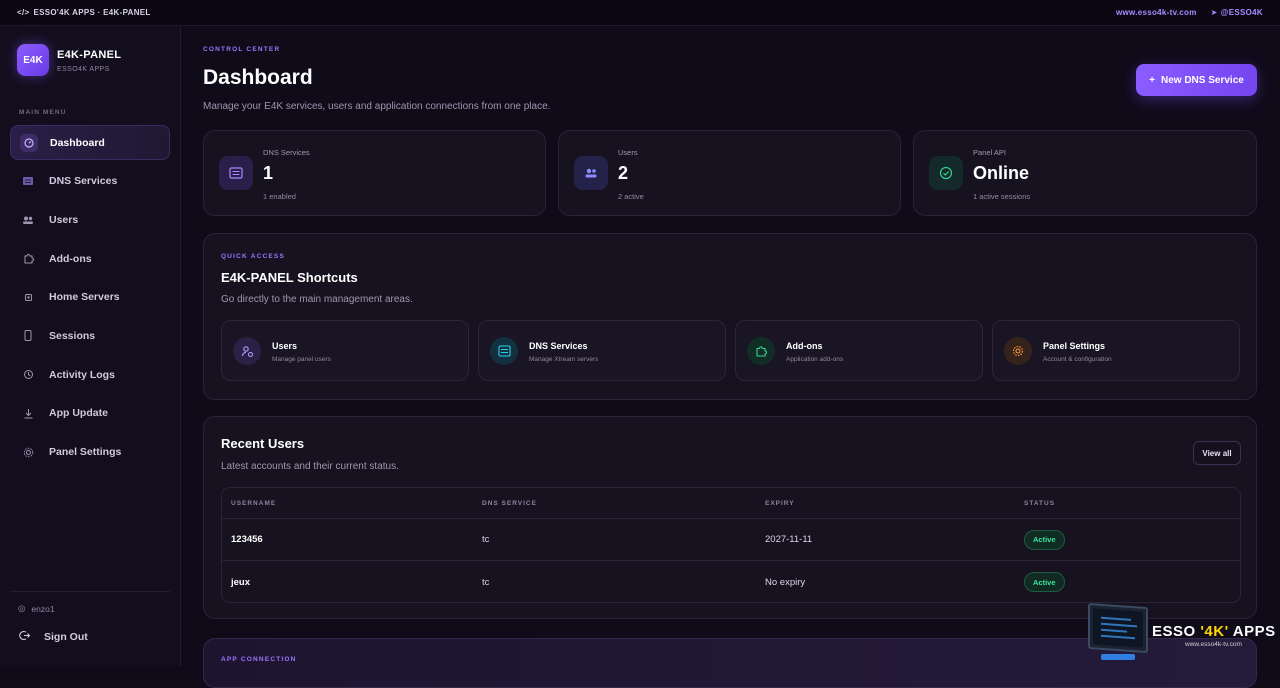 This screenshot has width=1280, height=688. Describe the element at coordinates (1077, 359) in the screenshot. I see `shortcut-subtitle: Account & configuration` at that location.